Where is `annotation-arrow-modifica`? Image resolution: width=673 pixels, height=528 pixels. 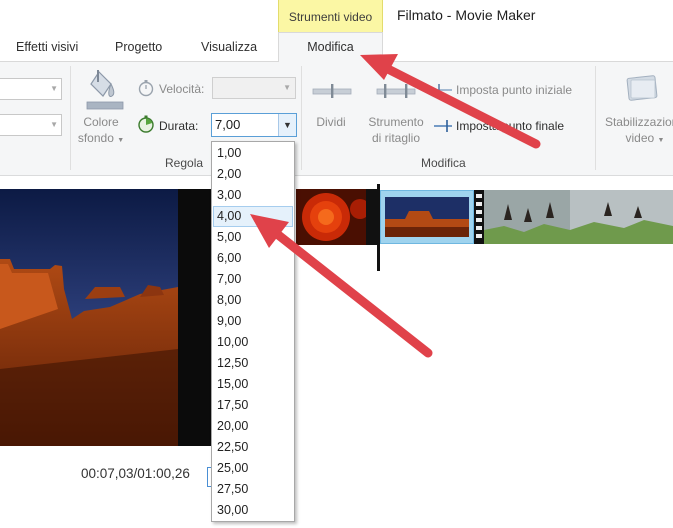 annotation-arrow-modifica is located at coordinates (450, 101).